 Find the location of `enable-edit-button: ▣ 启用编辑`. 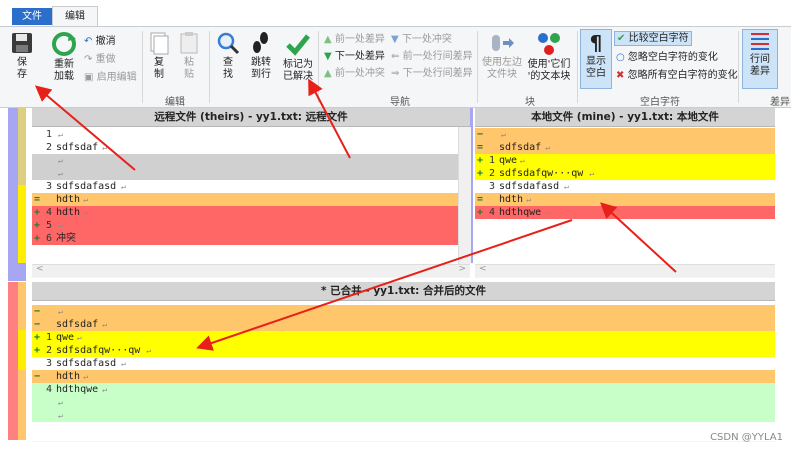

enable-edit-button: ▣ 启用编辑 is located at coordinates (110, 77).